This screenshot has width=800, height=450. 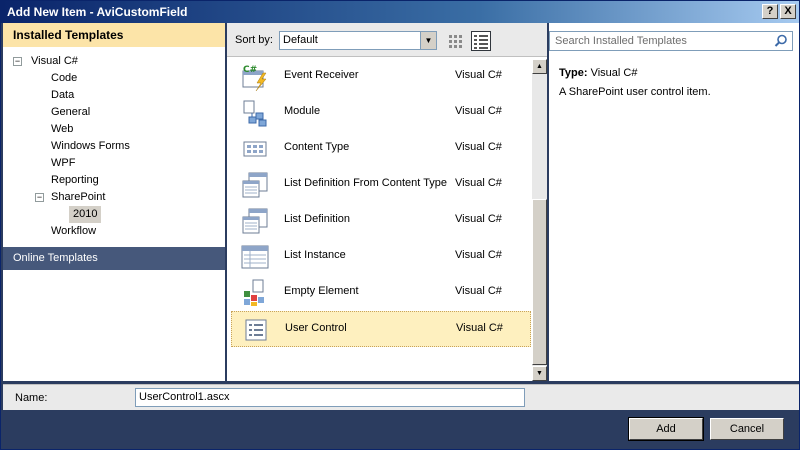 What do you see at coordinates (573, 73) in the screenshot?
I see `type-label: Type:` at bounding box center [573, 73].